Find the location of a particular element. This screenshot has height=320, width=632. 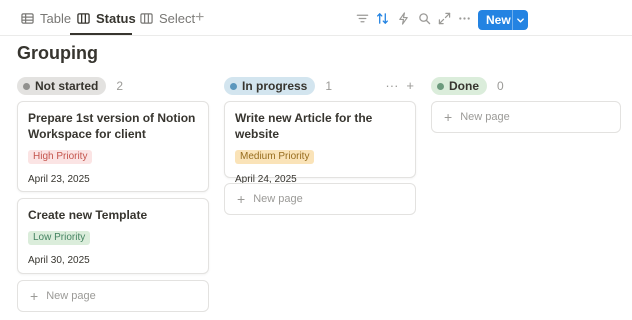

chevron-down-icon is located at coordinates (520, 20).